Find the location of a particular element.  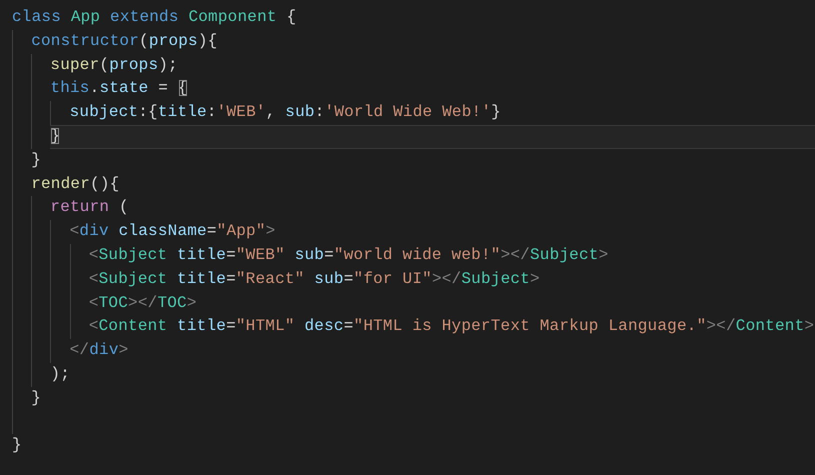

code-line: <div className="App"> is located at coordinates (173, 231).